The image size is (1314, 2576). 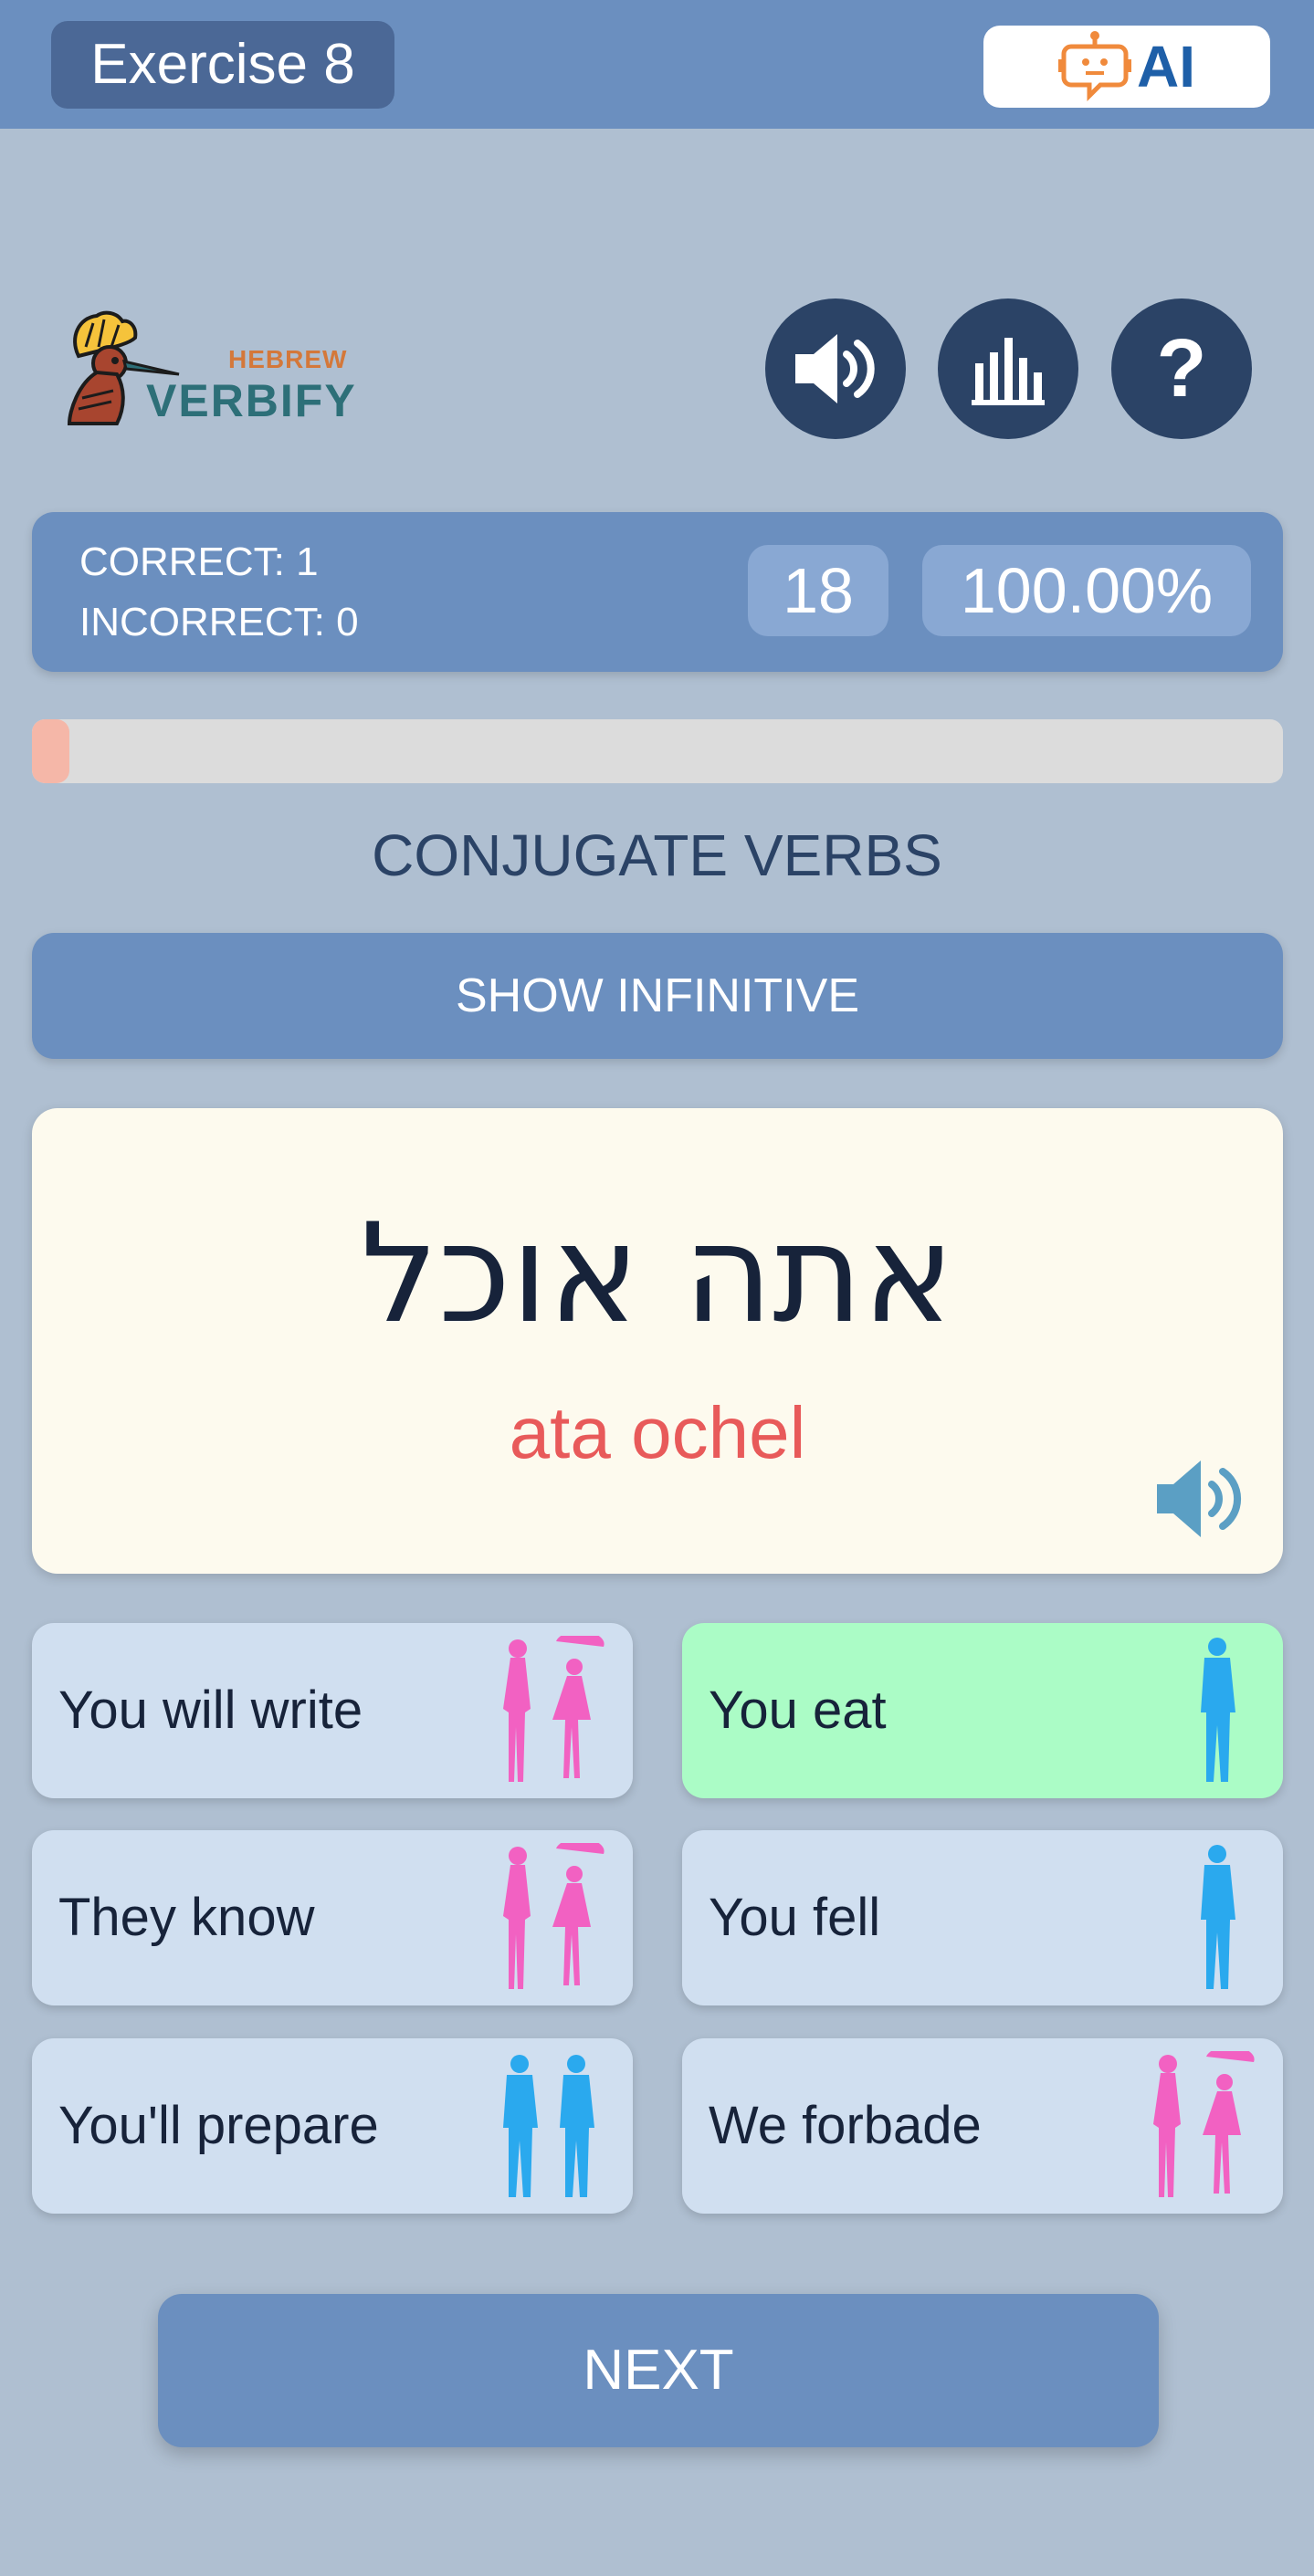 What do you see at coordinates (1094, 66) in the screenshot?
I see `robot-chat-icon` at bounding box center [1094, 66].